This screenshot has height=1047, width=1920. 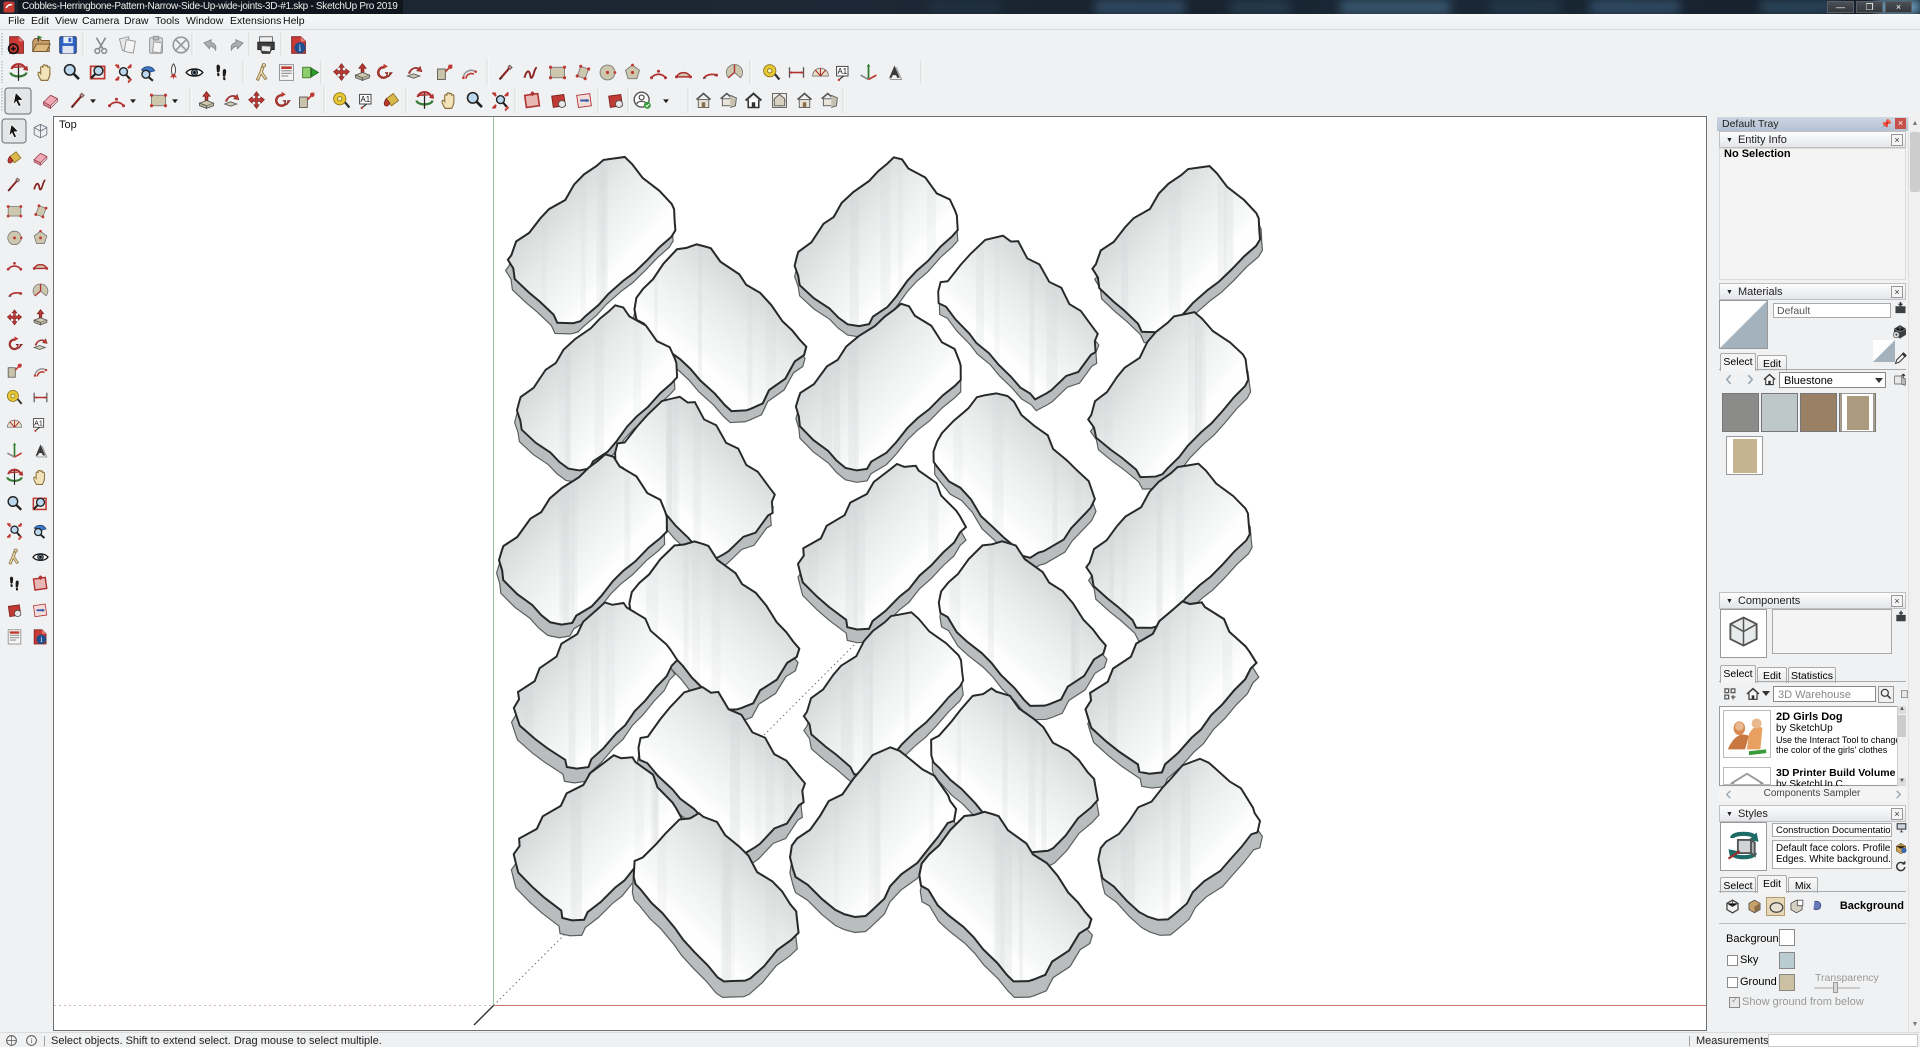 I want to click on svg-text: i, so click(x=32, y=1041).